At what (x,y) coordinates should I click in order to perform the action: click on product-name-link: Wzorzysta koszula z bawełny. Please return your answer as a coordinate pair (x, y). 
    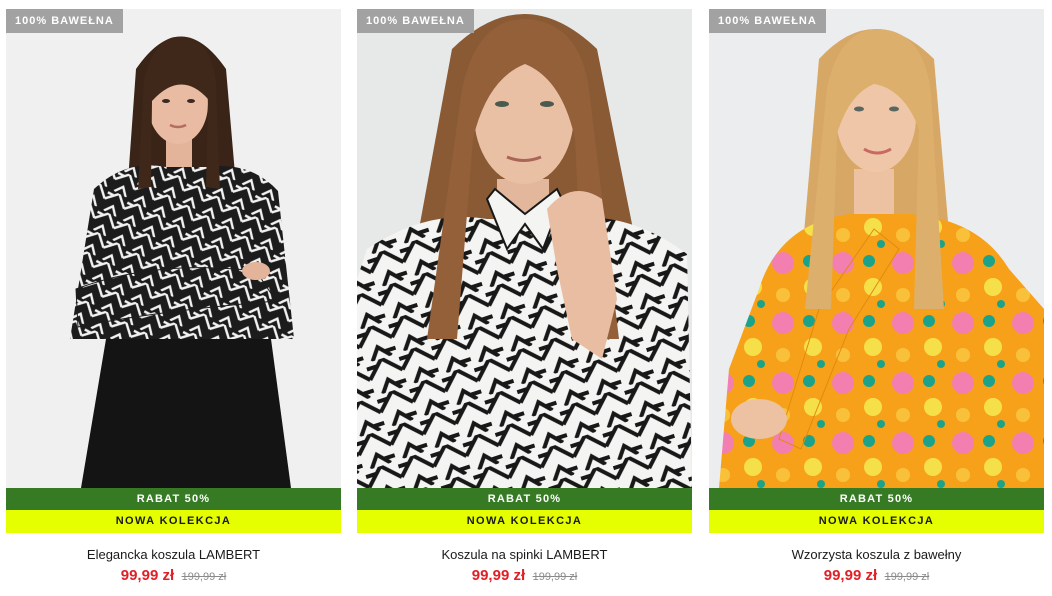
    Looking at the image, I should click on (876, 554).